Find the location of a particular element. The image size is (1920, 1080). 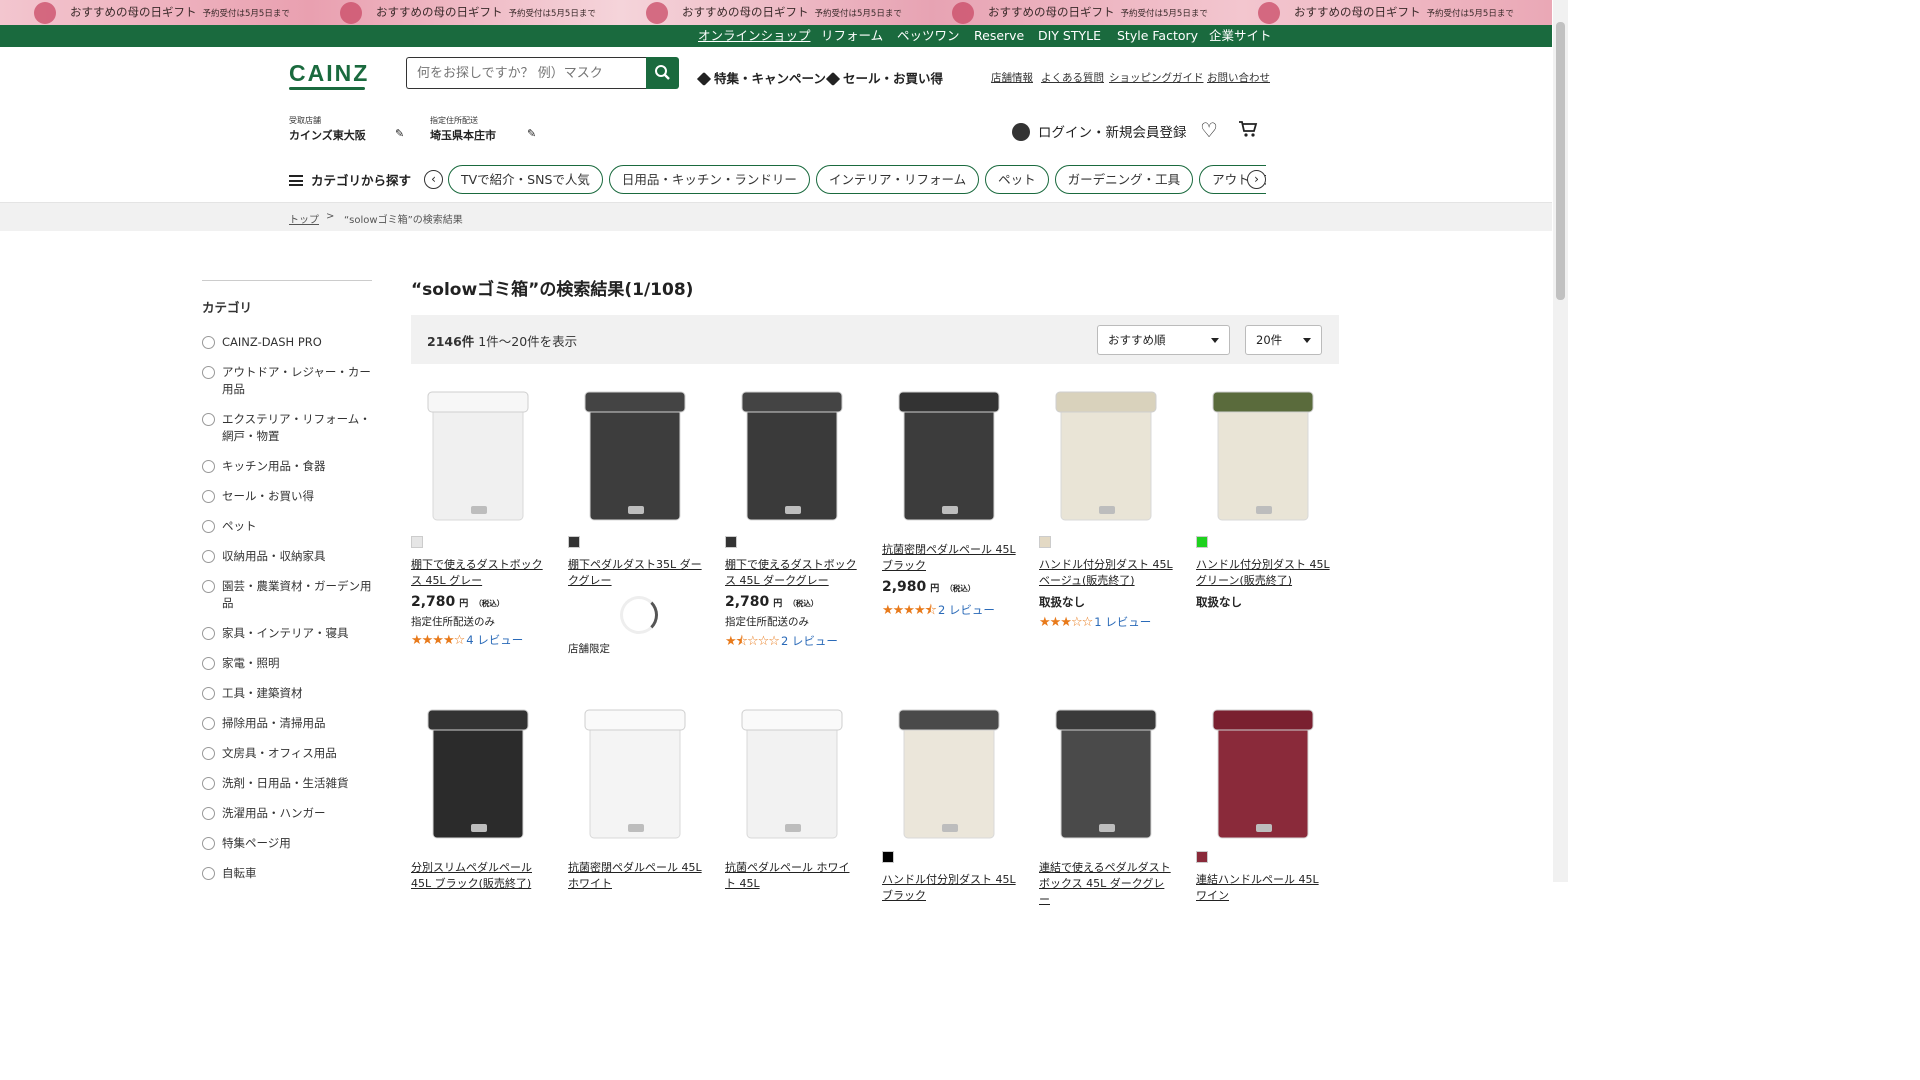

contact-link: お問い合わせ is located at coordinates (1238, 77).